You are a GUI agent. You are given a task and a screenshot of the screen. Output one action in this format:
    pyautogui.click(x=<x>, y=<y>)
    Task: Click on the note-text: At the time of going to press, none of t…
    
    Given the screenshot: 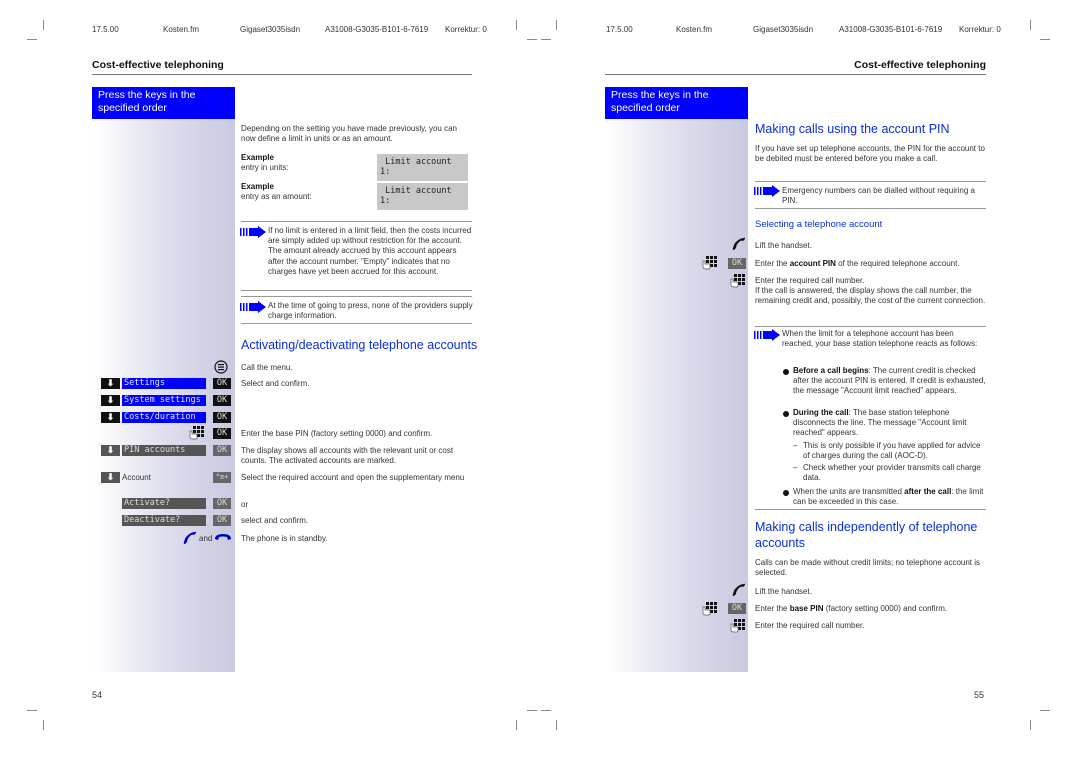 What is the action you would take?
    pyautogui.click(x=370, y=311)
    